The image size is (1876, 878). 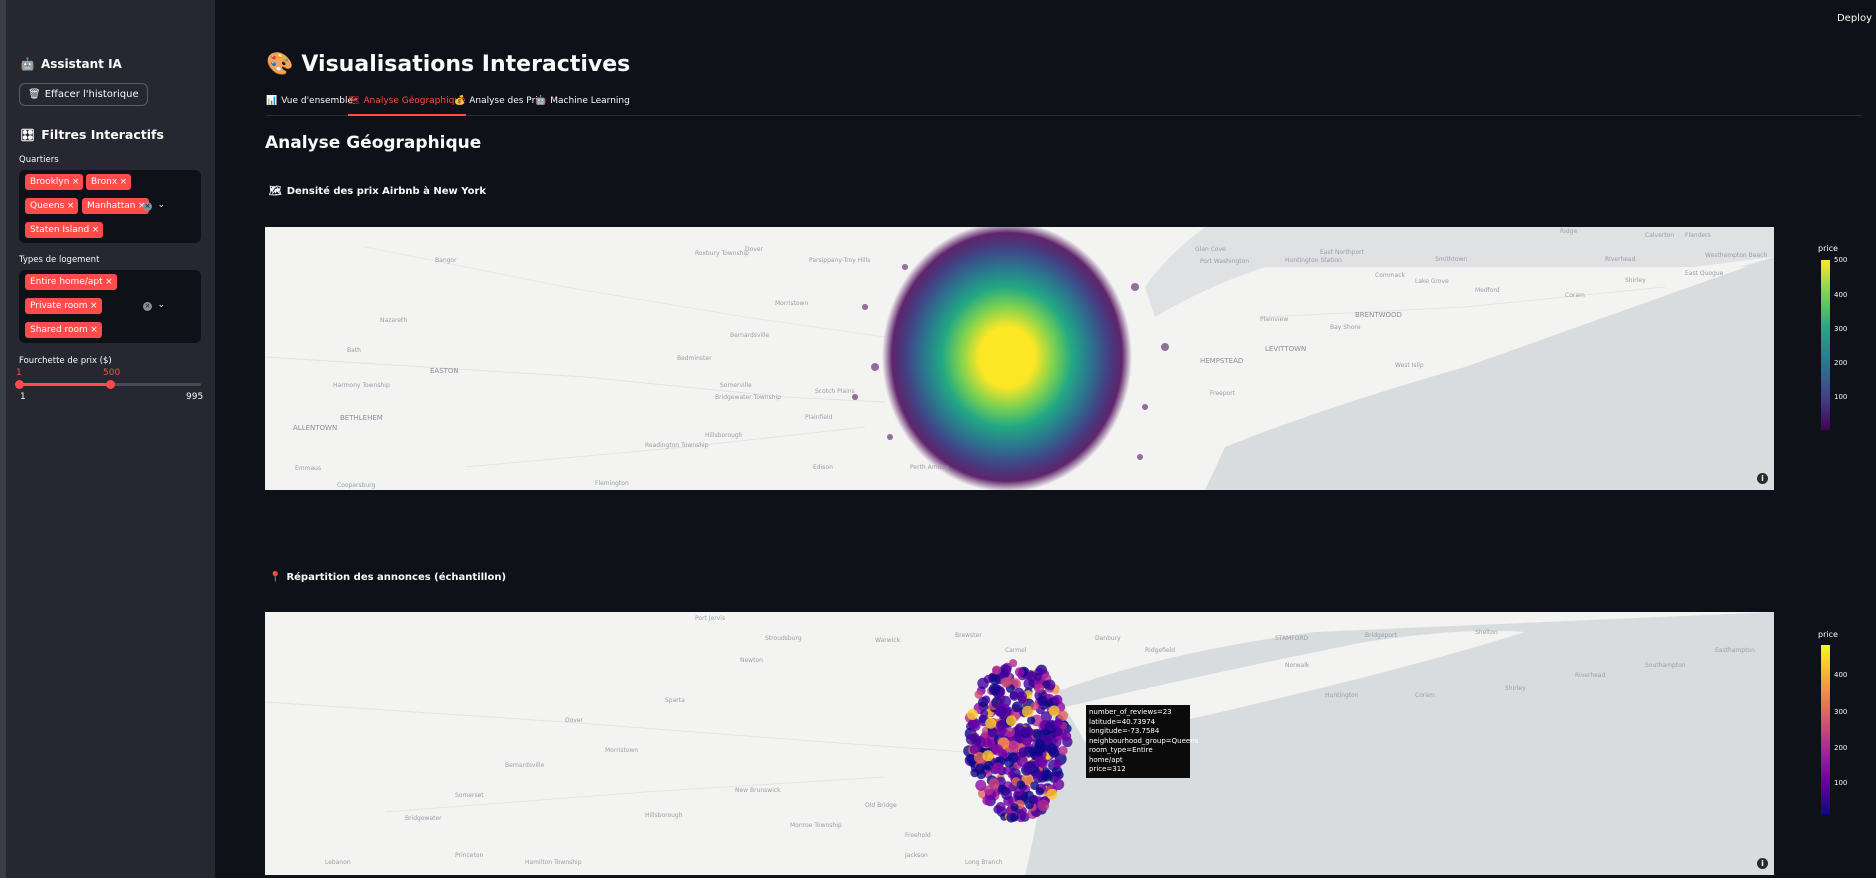 What do you see at coordinates (19, 384) in the screenshot?
I see `price-slider-min-handle` at bounding box center [19, 384].